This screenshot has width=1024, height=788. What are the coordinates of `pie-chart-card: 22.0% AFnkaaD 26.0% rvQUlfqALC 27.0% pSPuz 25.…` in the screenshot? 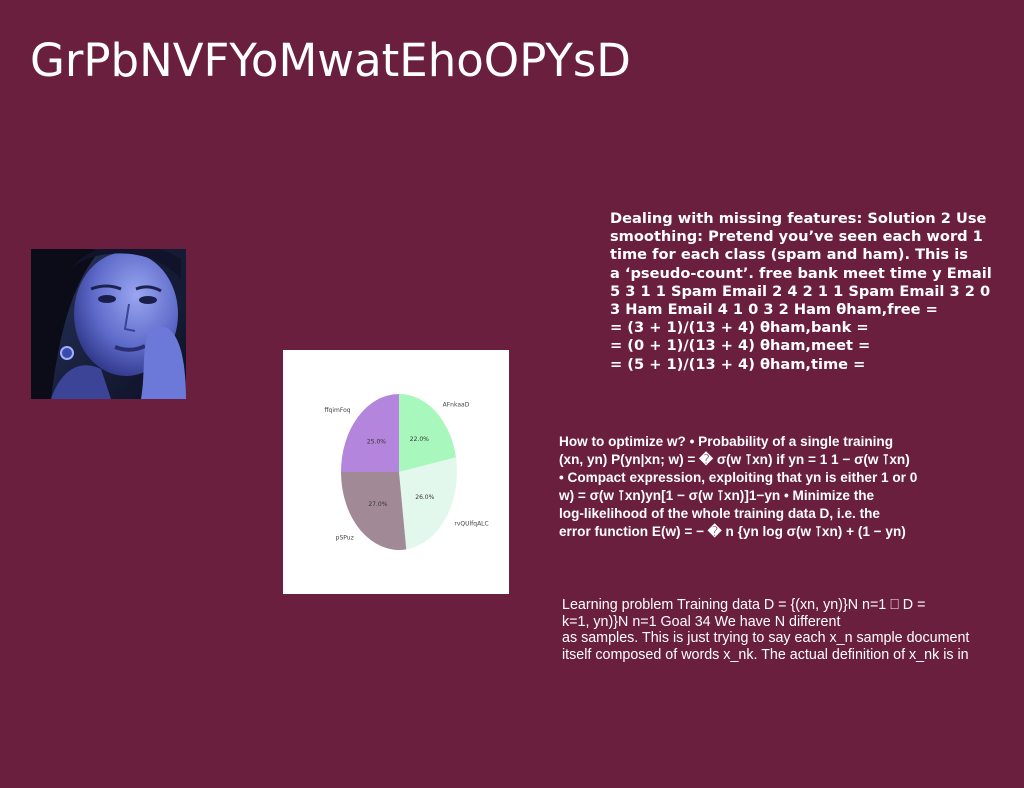 It's located at (396, 472).